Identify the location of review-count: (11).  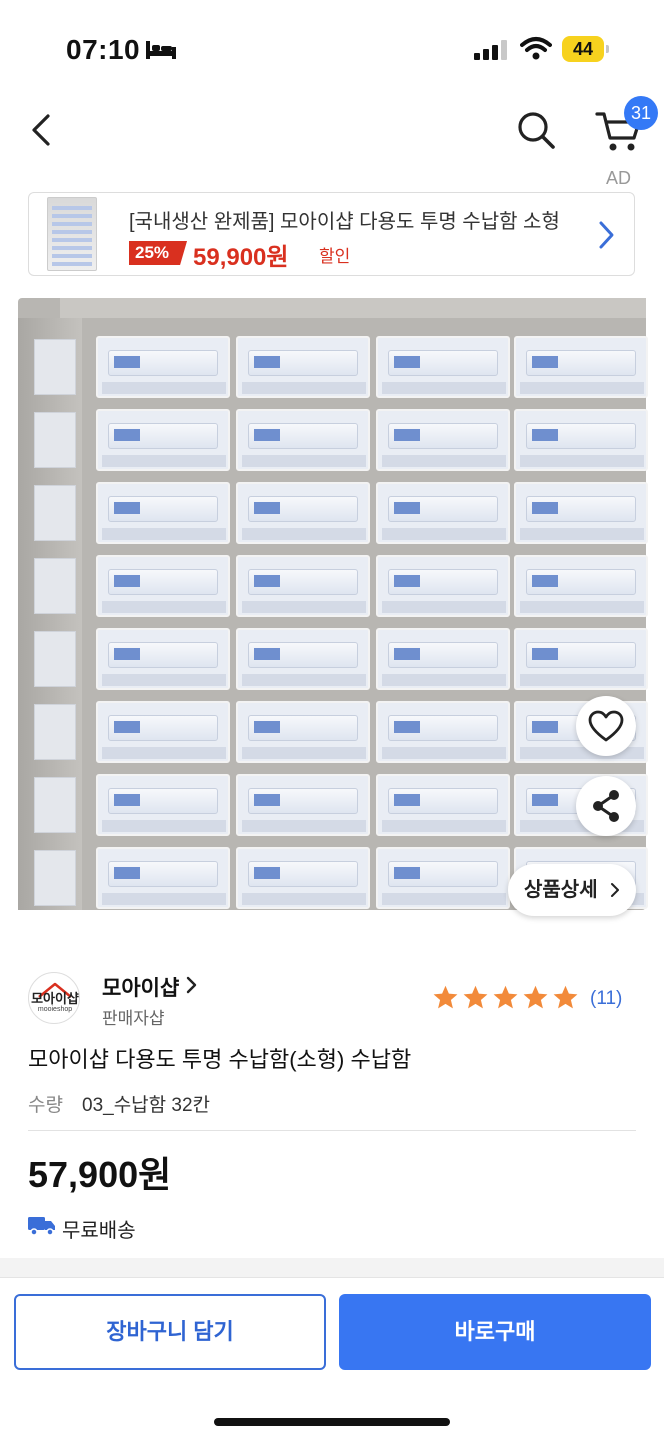
(606, 999).